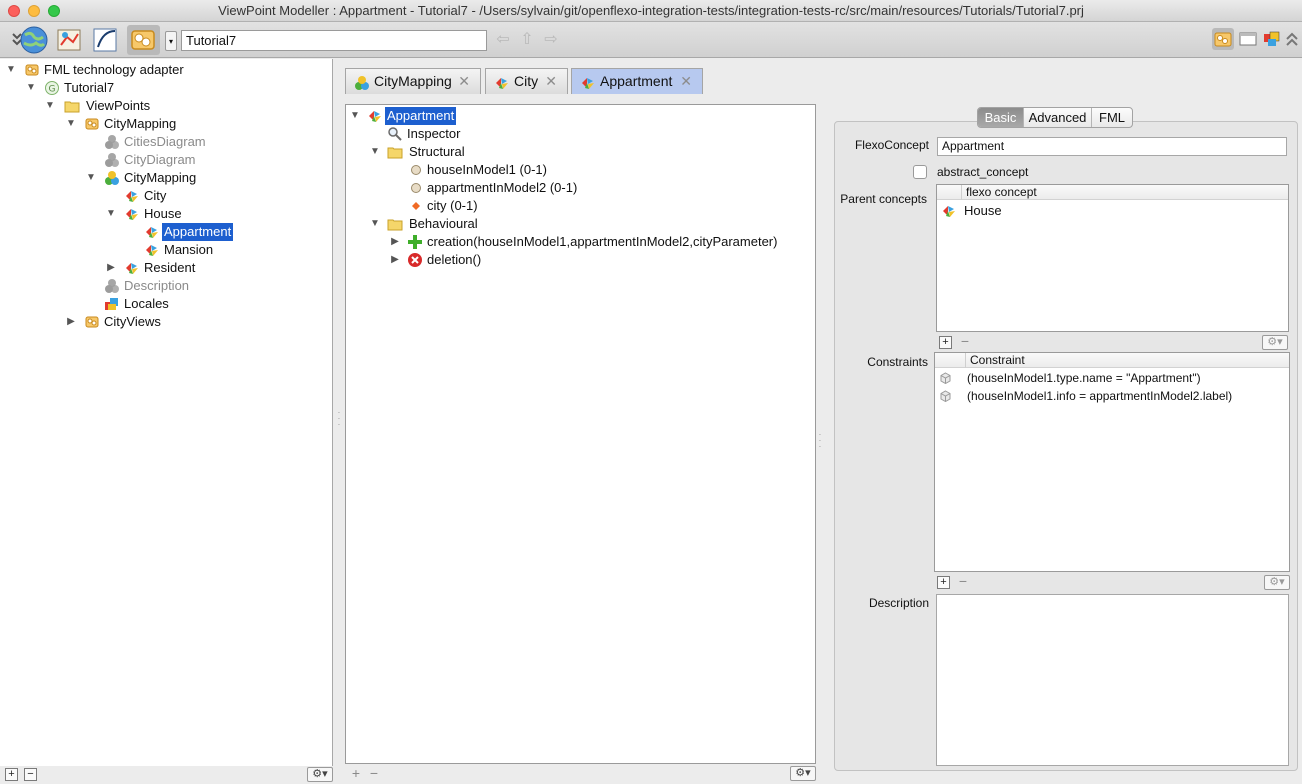 Image resolution: width=1302 pixels, height=784 pixels. I want to click on remove-parent-concept-button: −, so click(965, 341).